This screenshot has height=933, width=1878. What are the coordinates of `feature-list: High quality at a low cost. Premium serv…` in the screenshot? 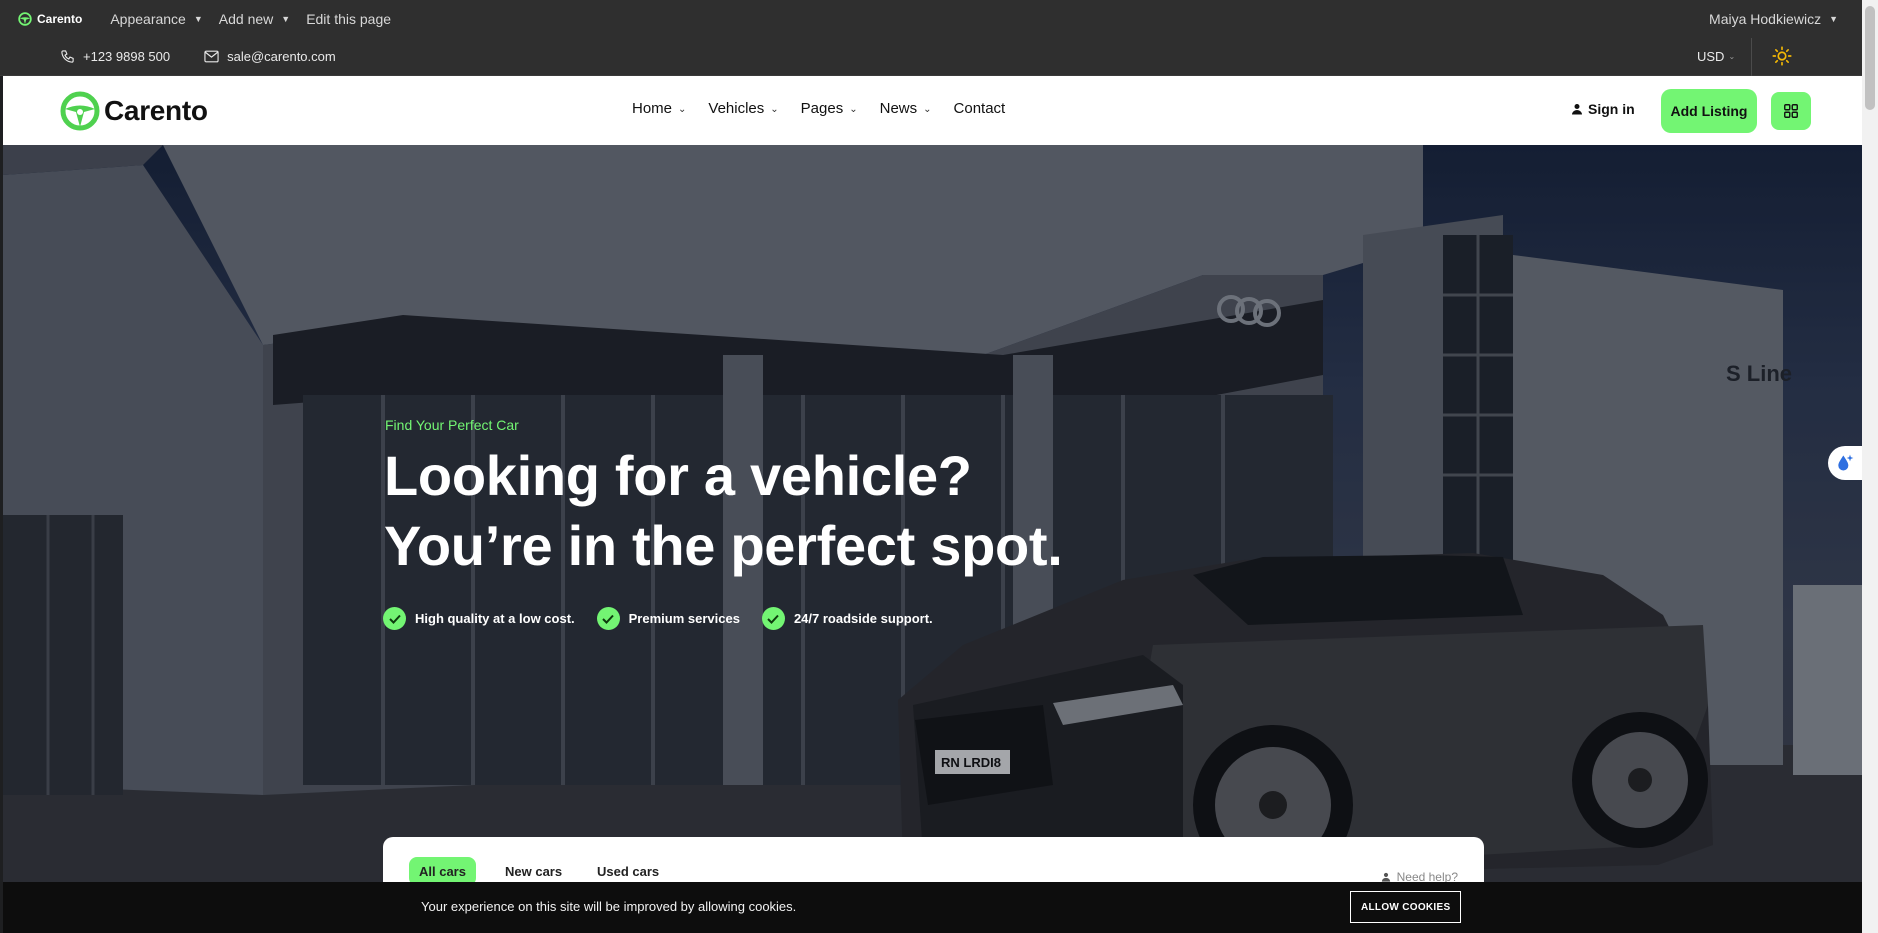 It's located at (658, 618).